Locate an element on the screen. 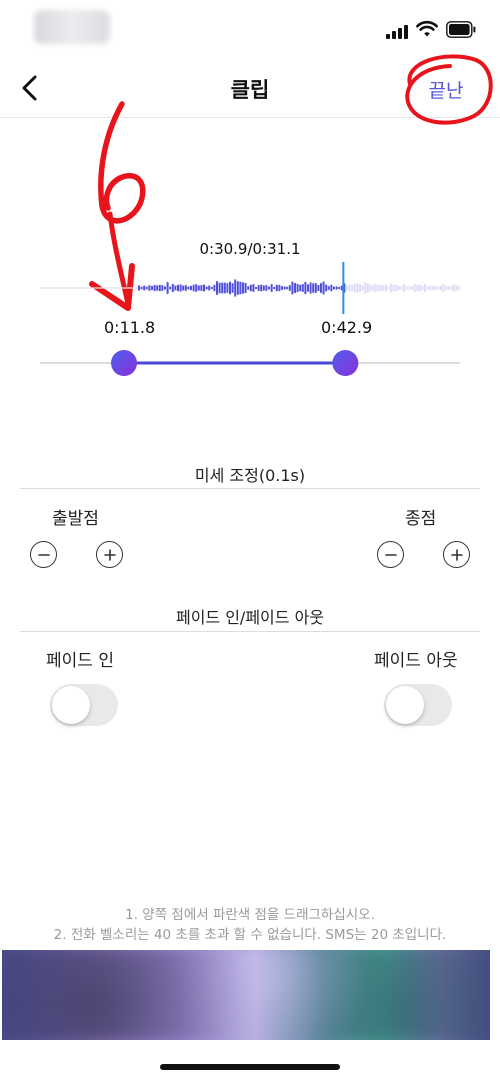 The width and height of the screenshot is (500, 1082). end-decrement-button is located at coordinates (390, 554).